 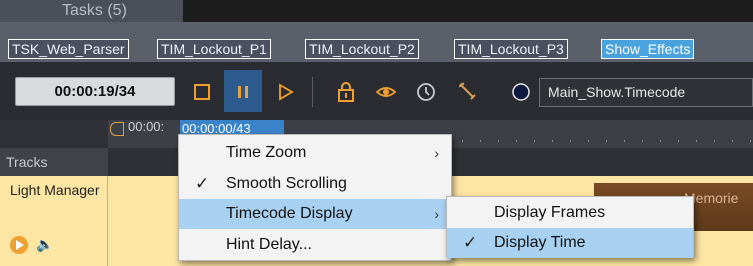 I want to click on tasks-header: Tasks (5), so click(x=91, y=11).